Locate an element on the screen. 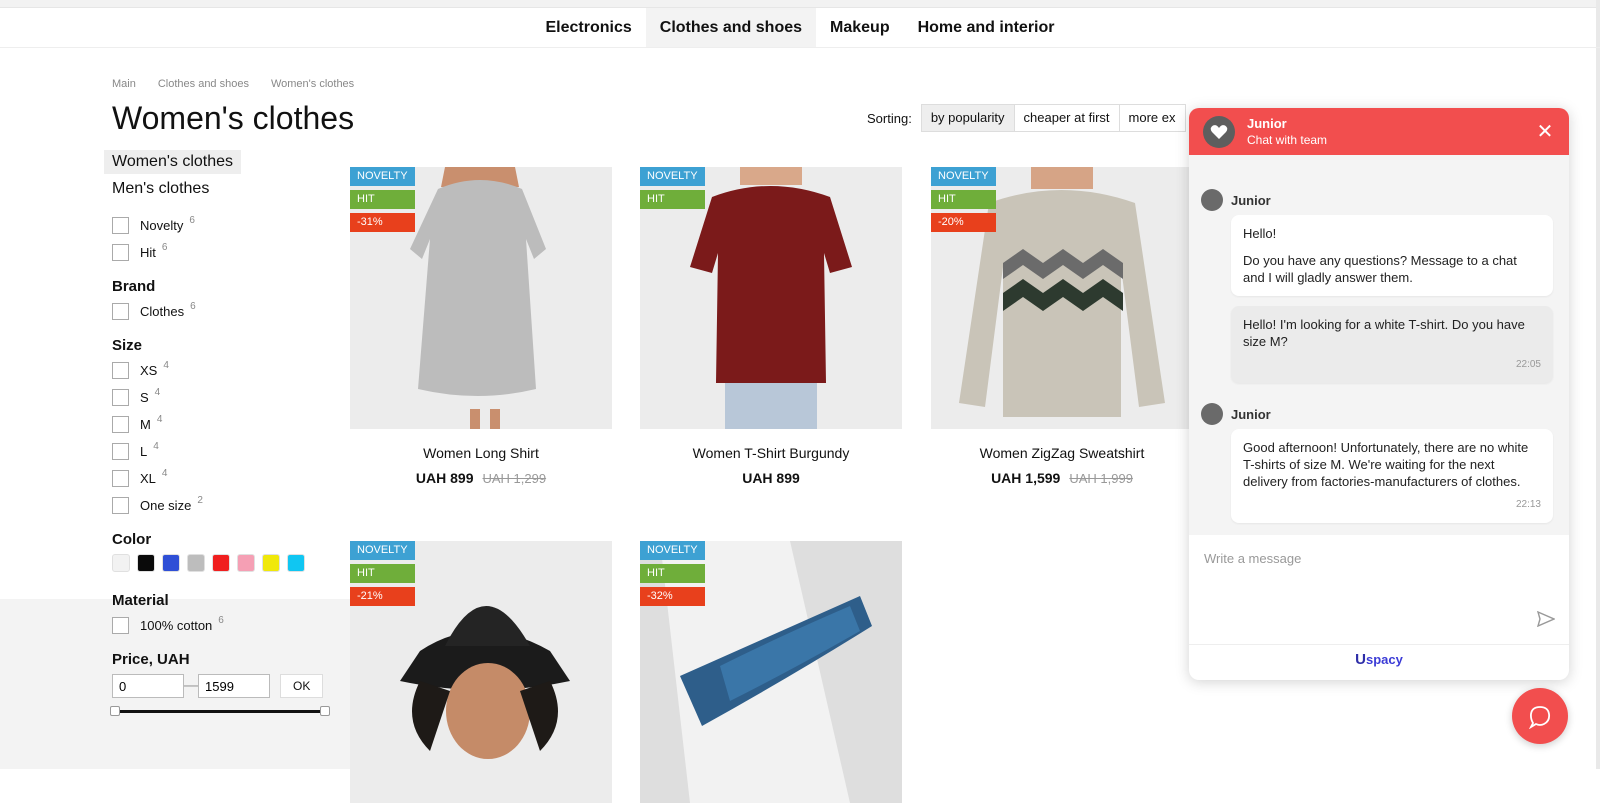 The width and height of the screenshot is (1600, 803). filter-size-l: L4 is located at coordinates (232, 451).